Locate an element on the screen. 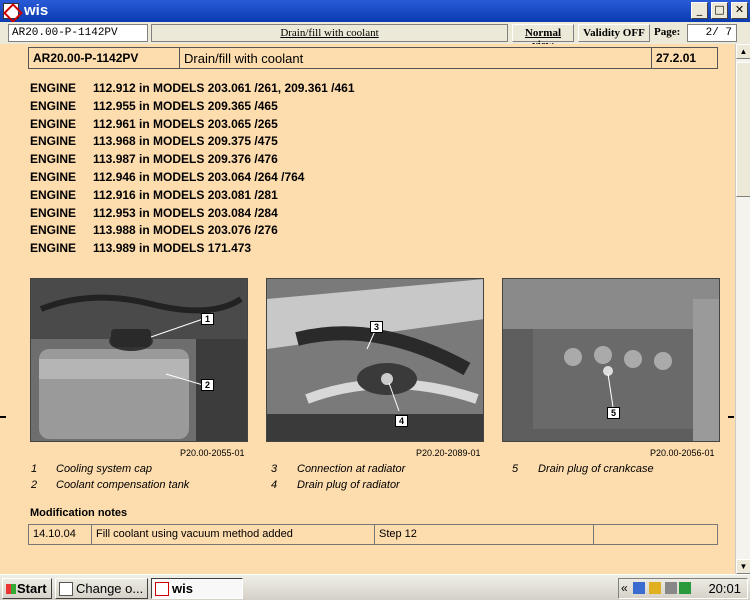 Image resolution: width=750 pixels, height=600 pixels. figure-code: P20.00-2056-01 is located at coordinates (682, 453).